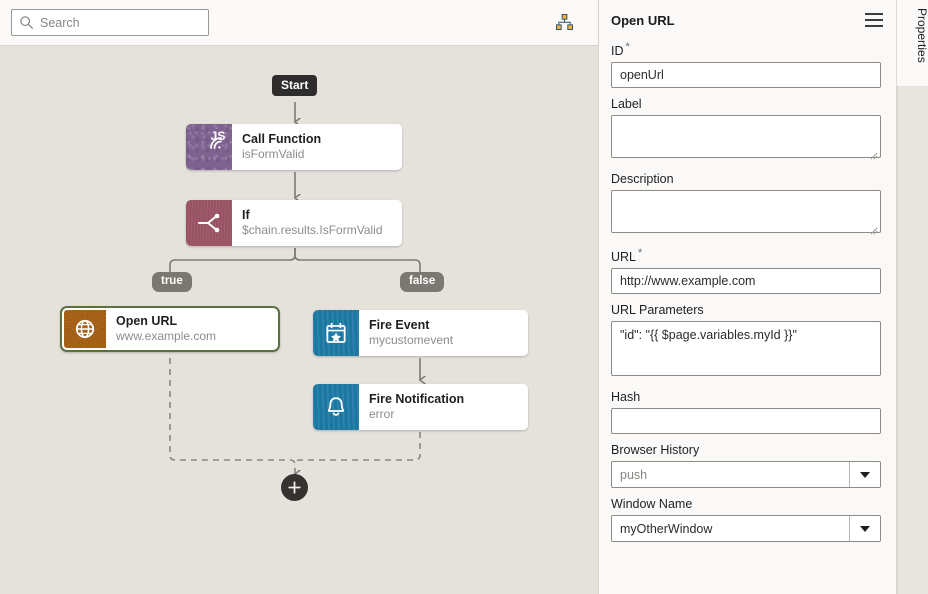 This screenshot has height=594, width=928. Describe the element at coordinates (912, 340) in the screenshot. I see `tab-strip-filler` at that location.